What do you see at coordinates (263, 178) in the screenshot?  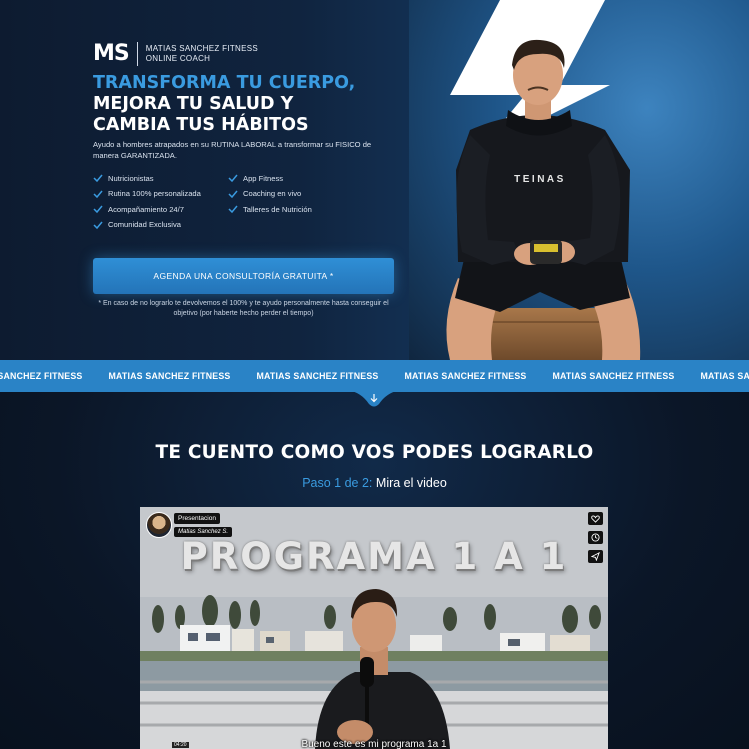 I see `feature-label: App Fitness` at bounding box center [263, 178].